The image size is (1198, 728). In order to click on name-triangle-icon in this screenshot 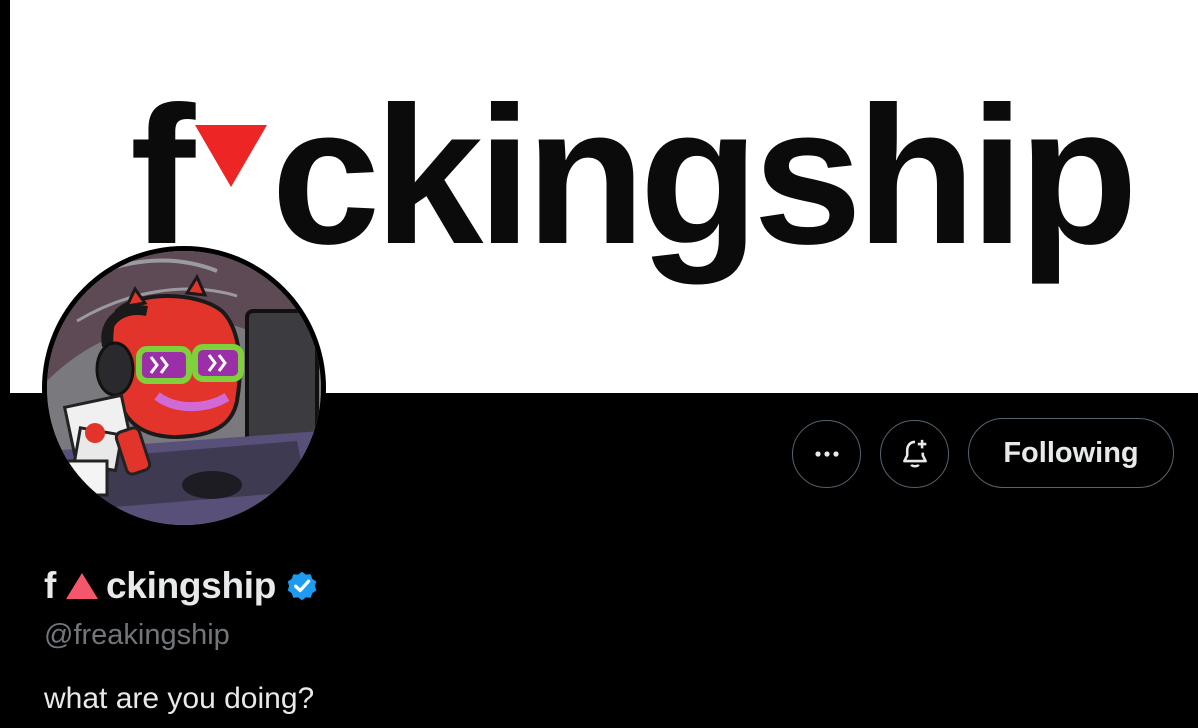, I will do `click(82, 586)`.